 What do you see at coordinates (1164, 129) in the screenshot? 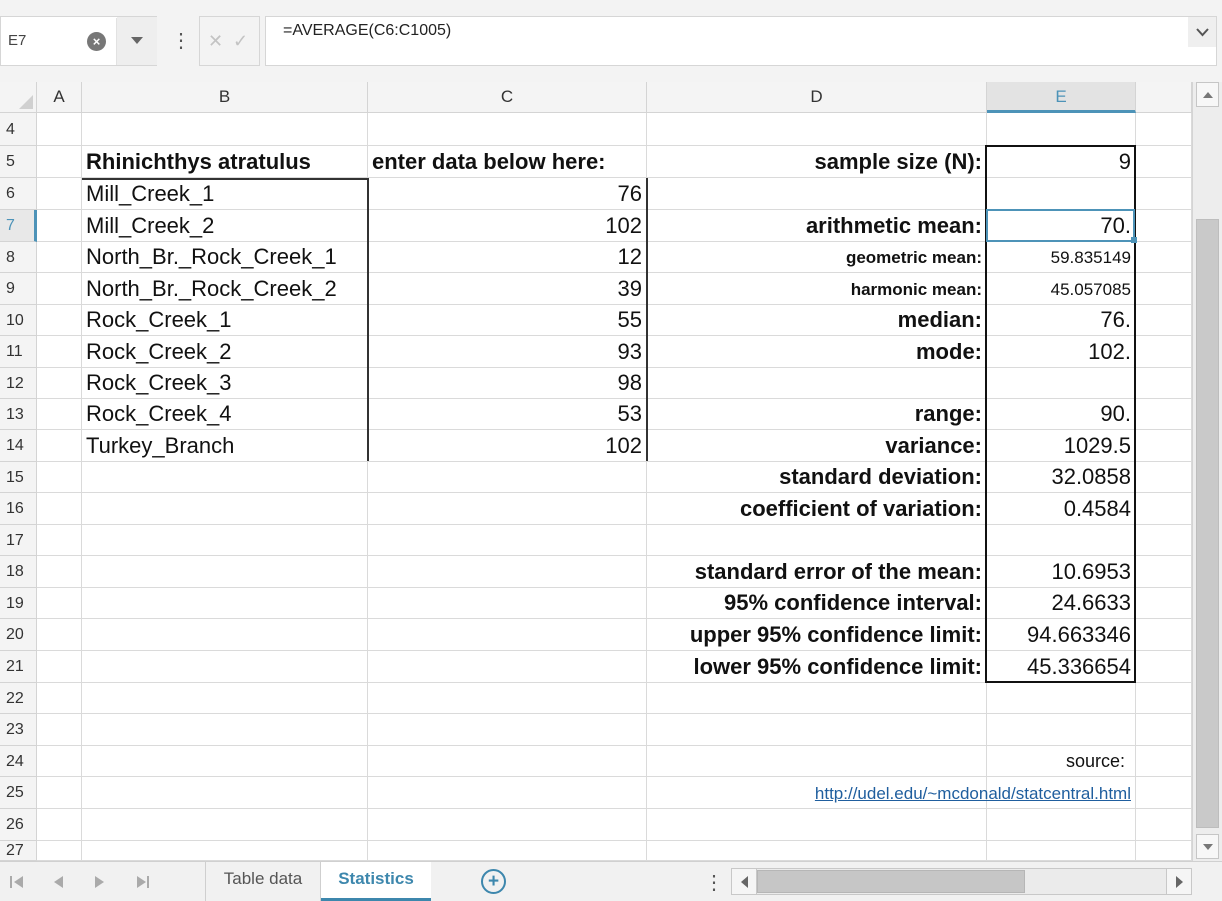
I see `cell-f4` at bounding box center [1164, 129].